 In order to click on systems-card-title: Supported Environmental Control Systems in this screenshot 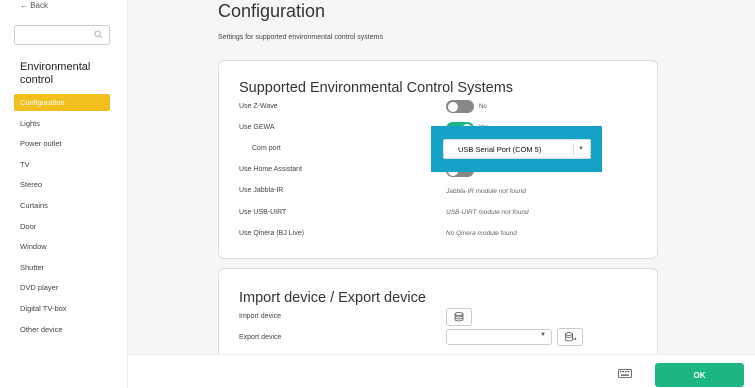, I will do `click(376, 88)`.